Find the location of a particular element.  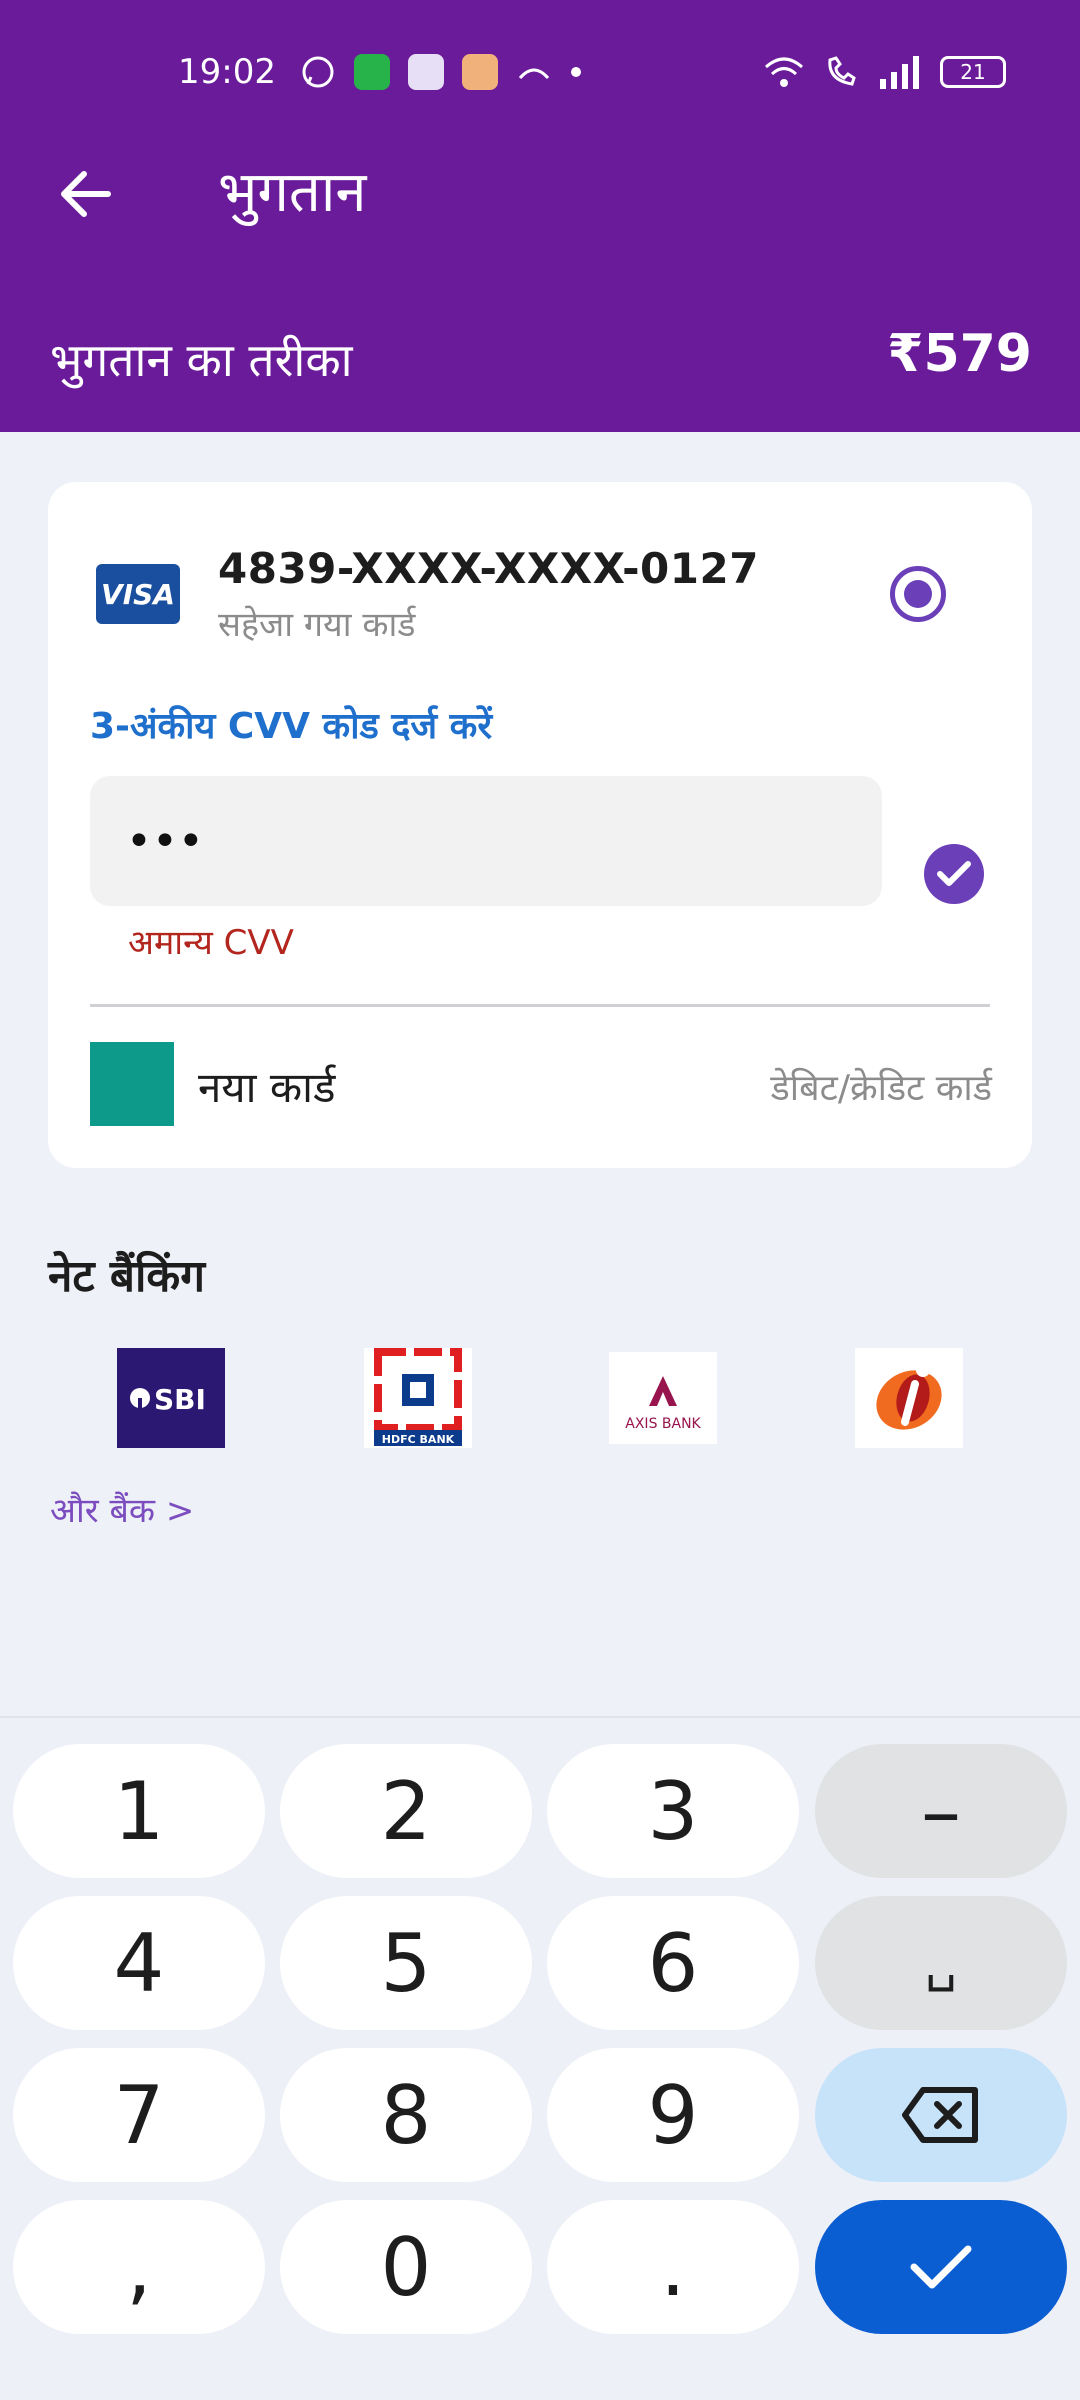

key-7: 7 is located at coordinates (139, 2115).